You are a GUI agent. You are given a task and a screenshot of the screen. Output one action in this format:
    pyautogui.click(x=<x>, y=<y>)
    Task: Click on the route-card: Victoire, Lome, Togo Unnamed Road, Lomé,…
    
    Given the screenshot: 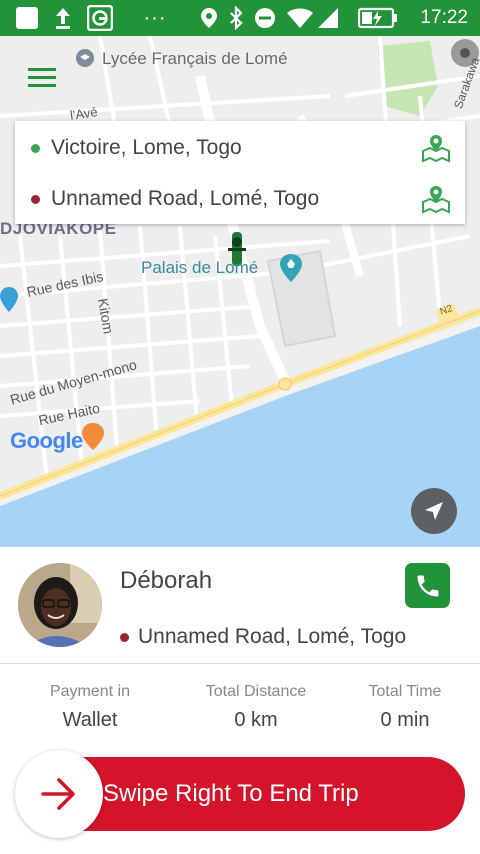 What is the action you would take?
    pyautogui.click(x=240, y=172)
    